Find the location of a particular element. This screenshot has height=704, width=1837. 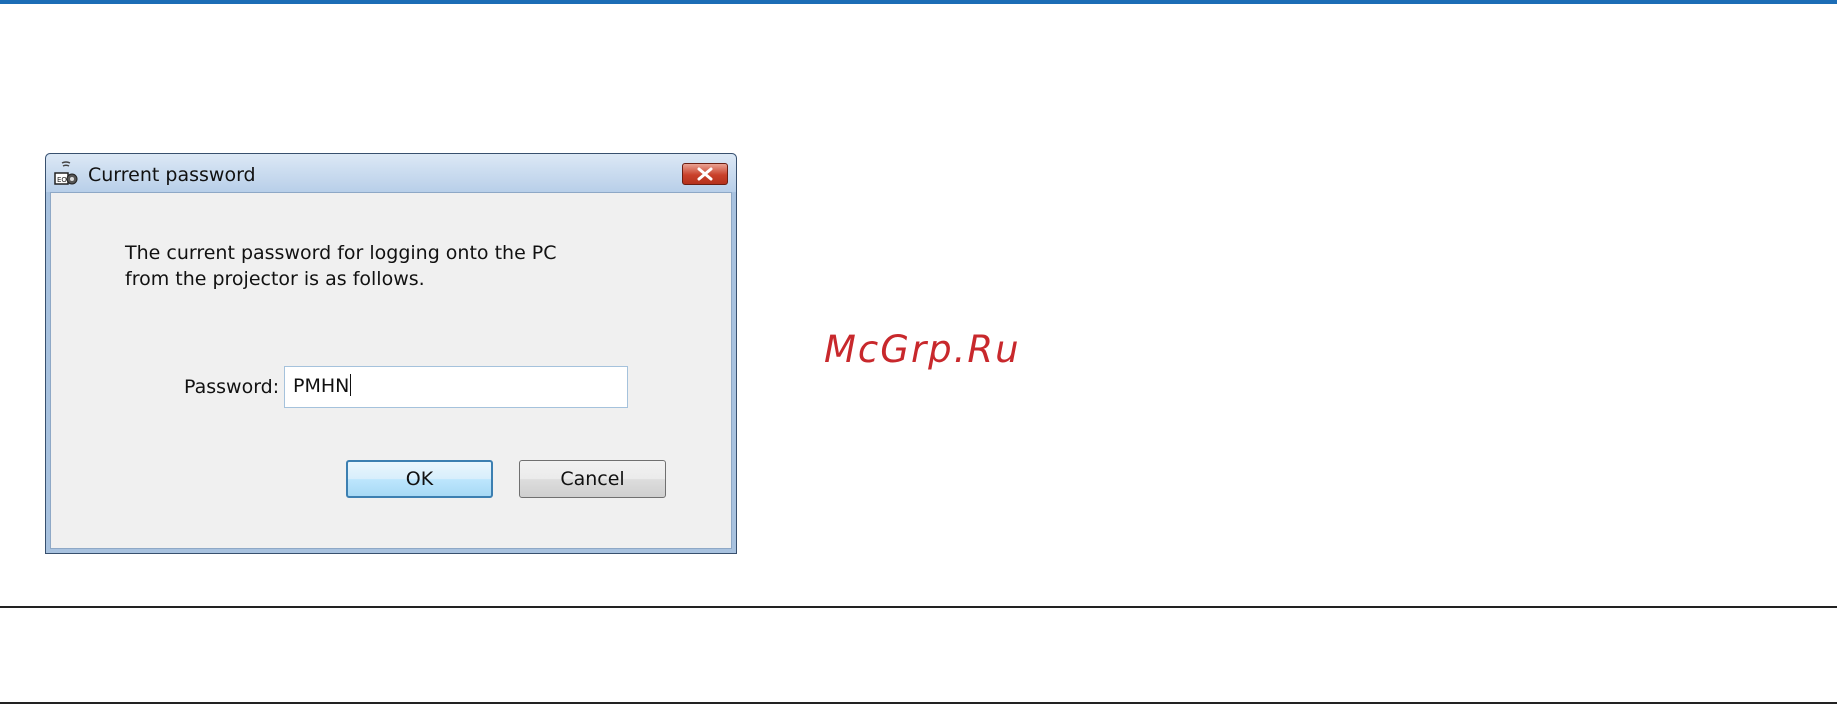

password-label: Password: is located at coordinates (232, 387).